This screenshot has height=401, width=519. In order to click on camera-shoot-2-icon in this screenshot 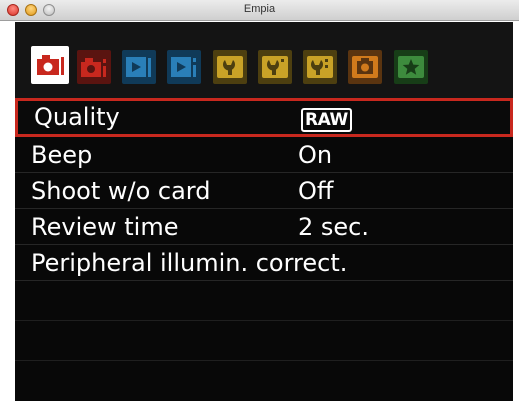, I will do `click(93, 67)`.